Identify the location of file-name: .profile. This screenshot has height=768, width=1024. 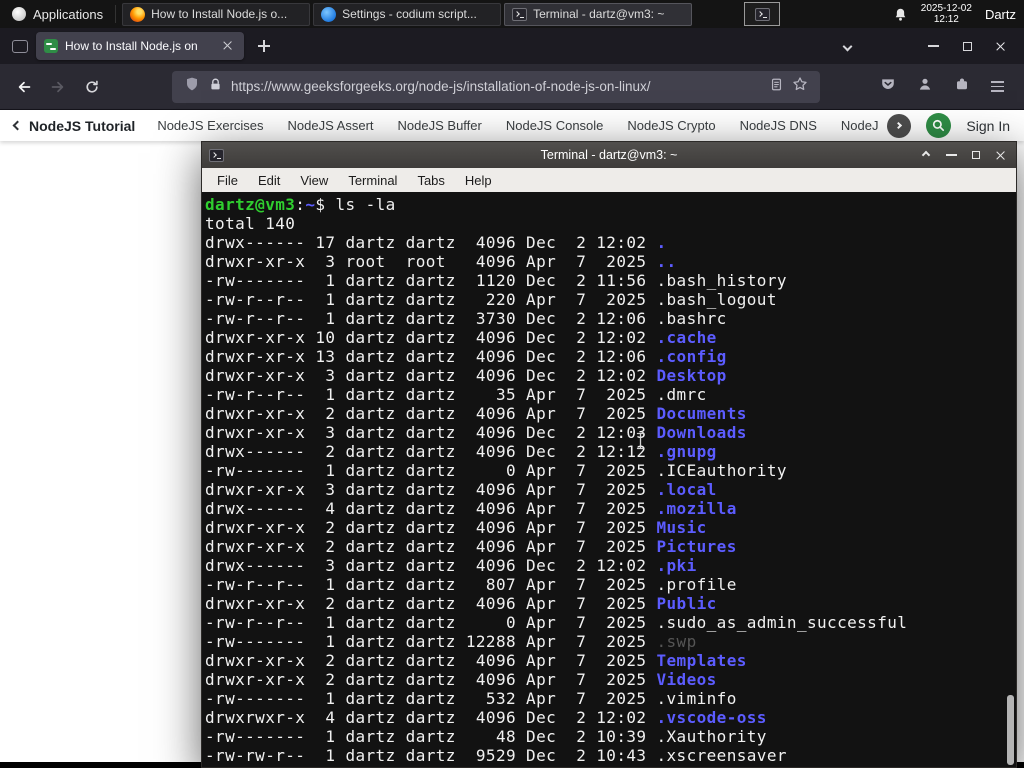
(696, 584).